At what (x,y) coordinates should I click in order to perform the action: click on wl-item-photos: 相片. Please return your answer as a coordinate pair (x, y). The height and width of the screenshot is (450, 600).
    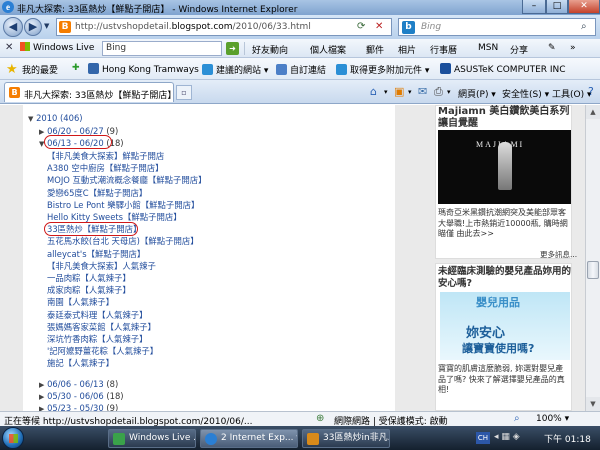
    Looking at the image, I should click on (407, 49).